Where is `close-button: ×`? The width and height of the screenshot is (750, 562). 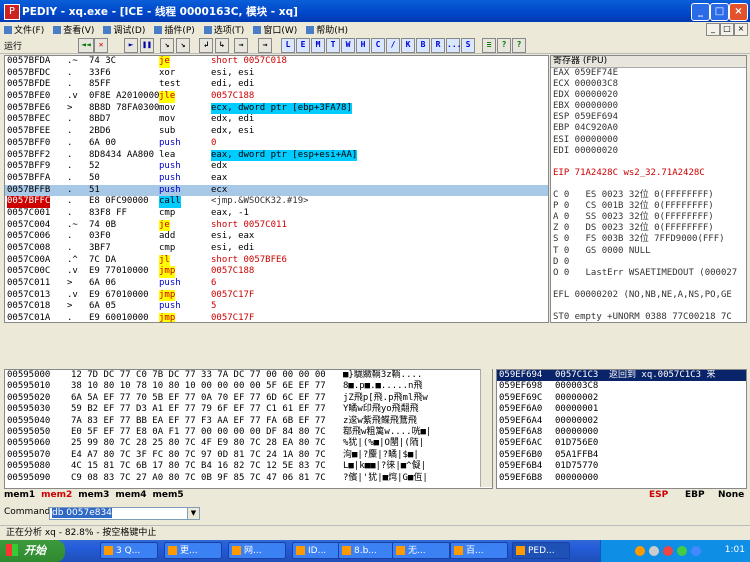 close-button: × is located at coordinates (738, 12).